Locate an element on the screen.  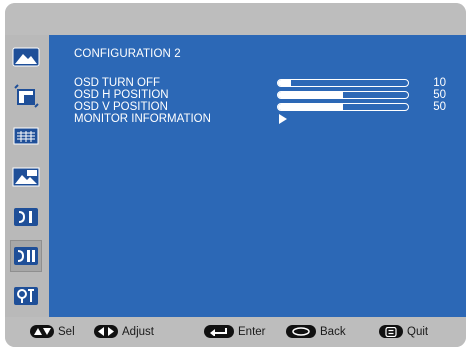
hint-enter: Enter is located at coordinates (235, 331).